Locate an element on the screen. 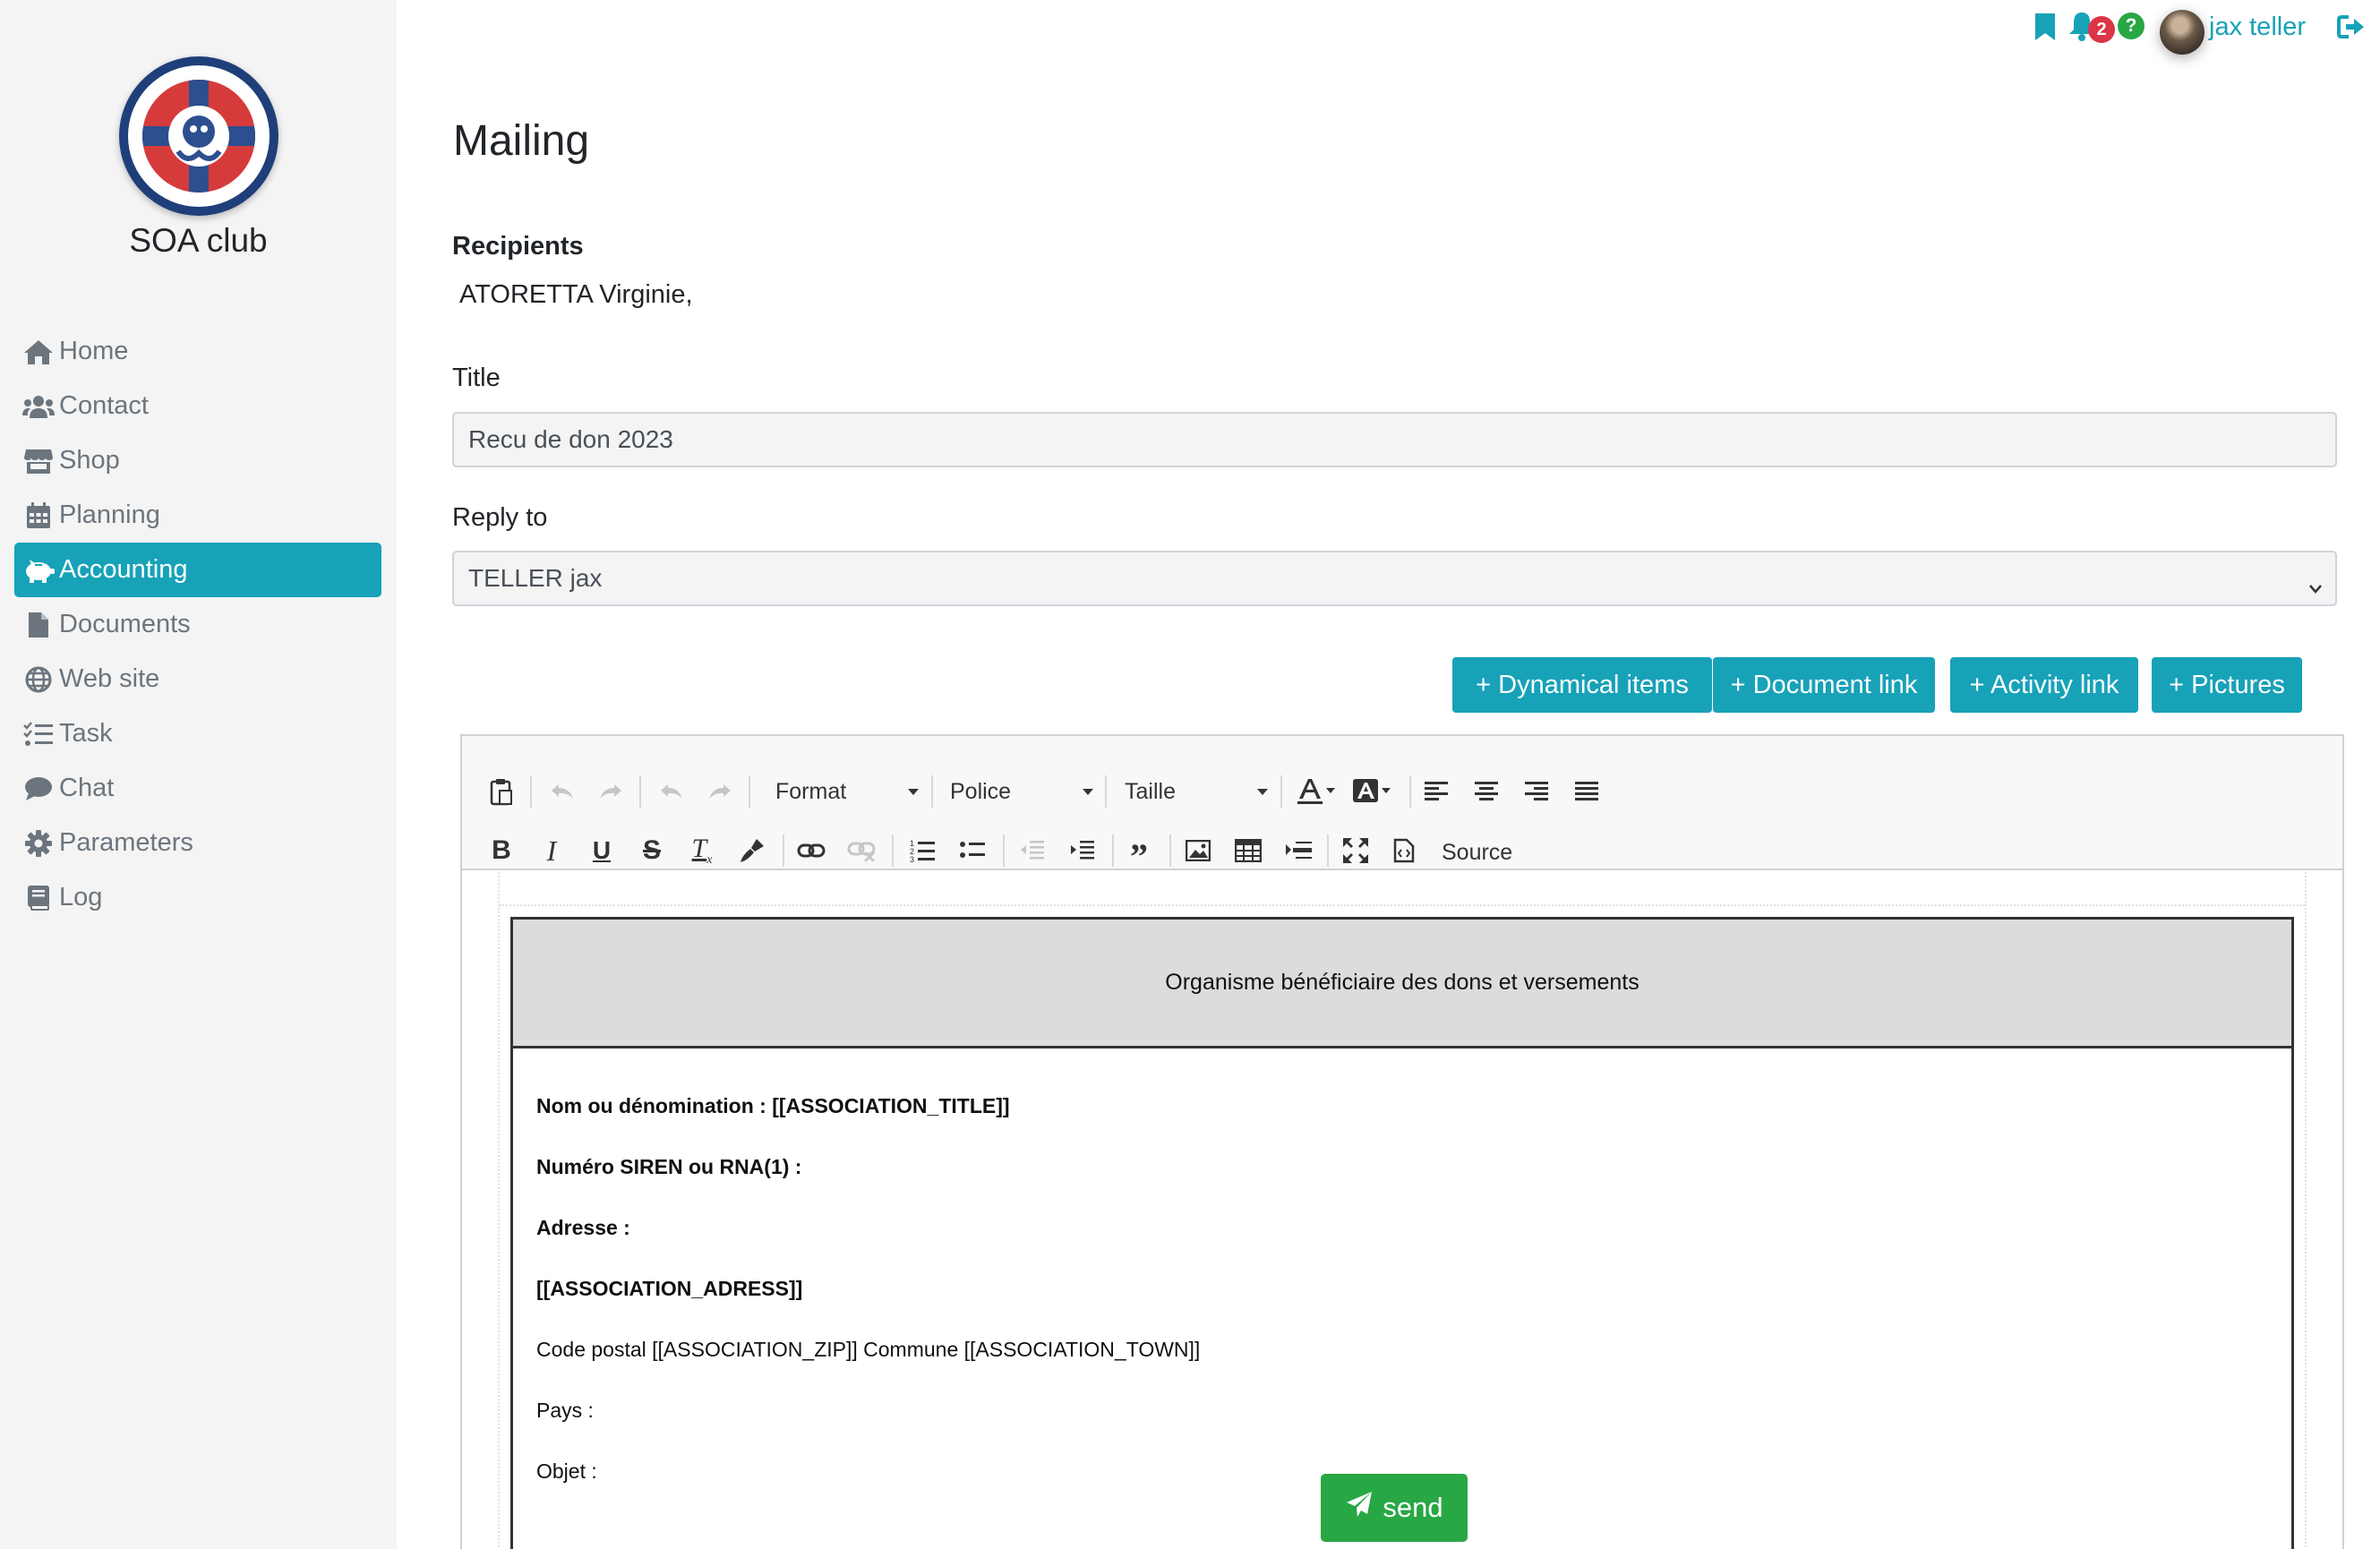  sidebar-item-label: Chat is located at coordinates (87, 788).